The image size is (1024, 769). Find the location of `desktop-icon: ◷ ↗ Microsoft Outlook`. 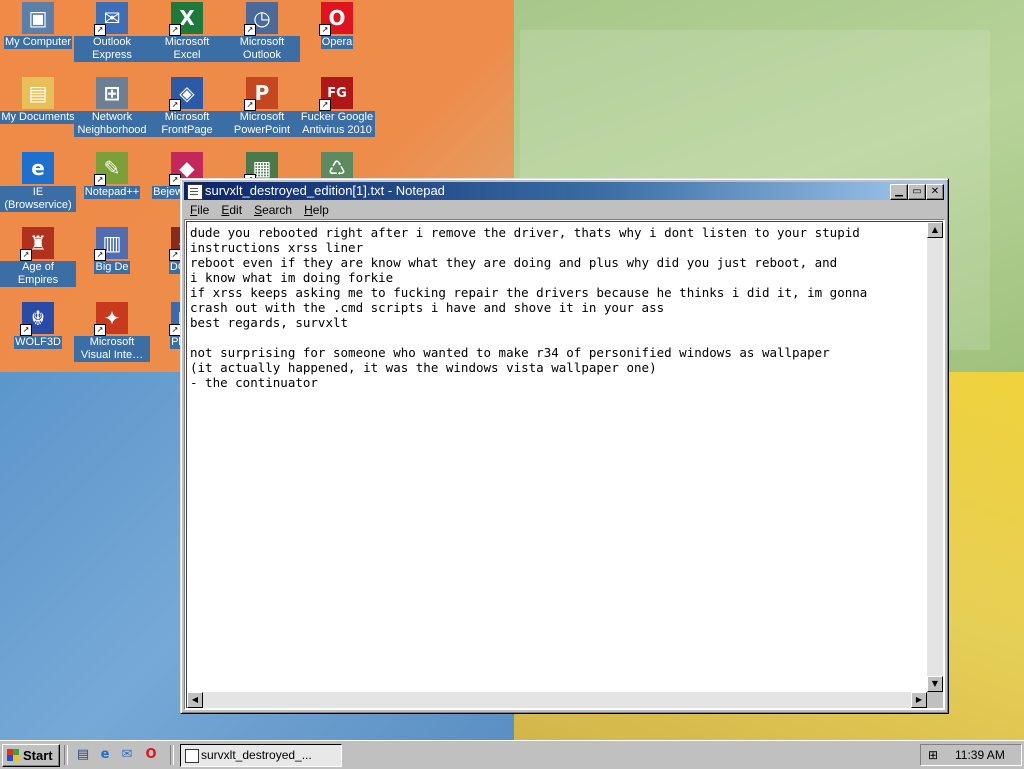

desktop-icon: ◷ ↗ Microsoft Outlook is located at coordinates (262, 32).